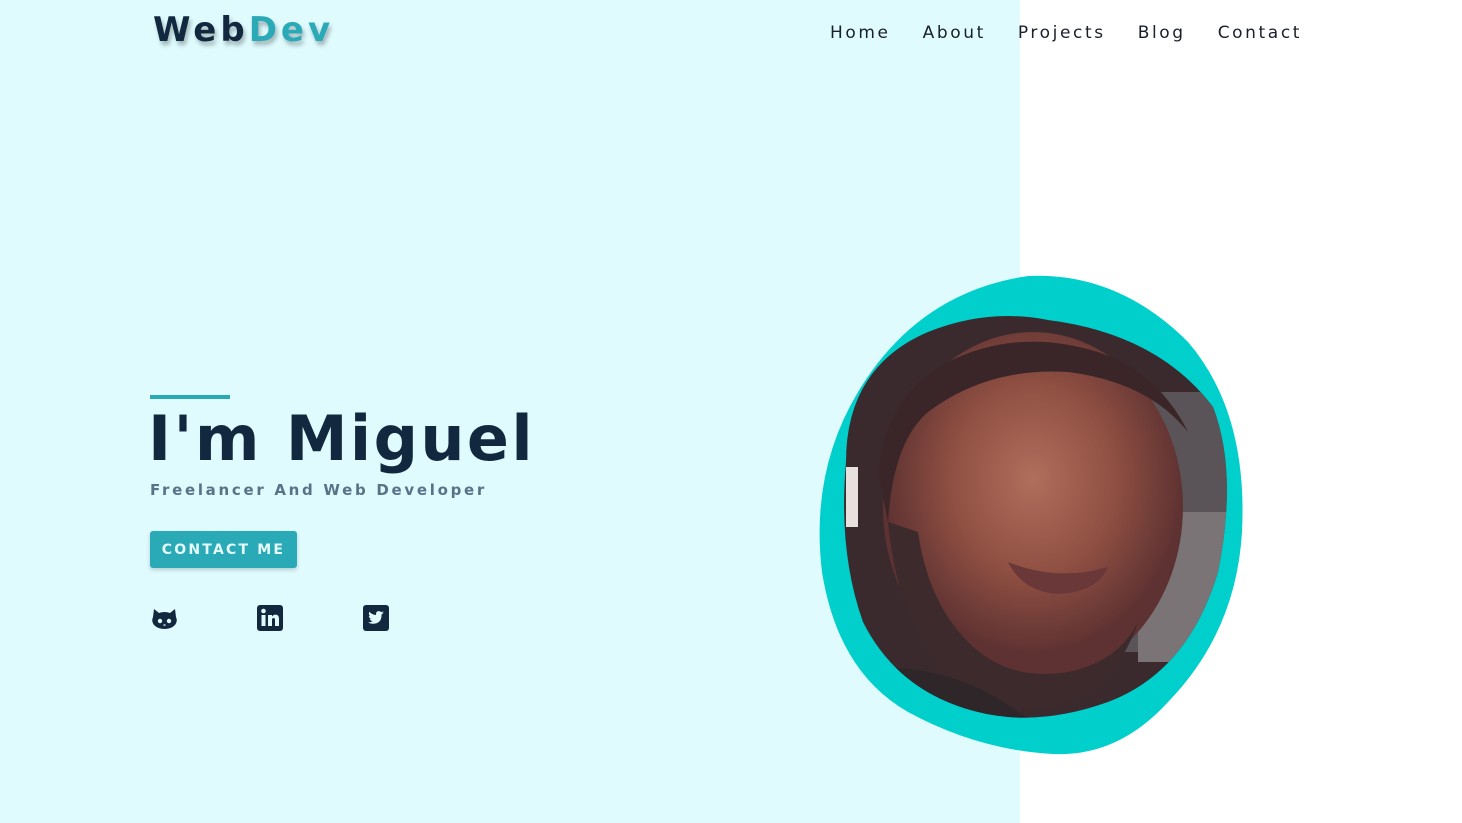  What do you see at coordinates (1162, 33) in the screenshot?
I see `nav-item-blog: Blog` at bounding box center [1162, 33].